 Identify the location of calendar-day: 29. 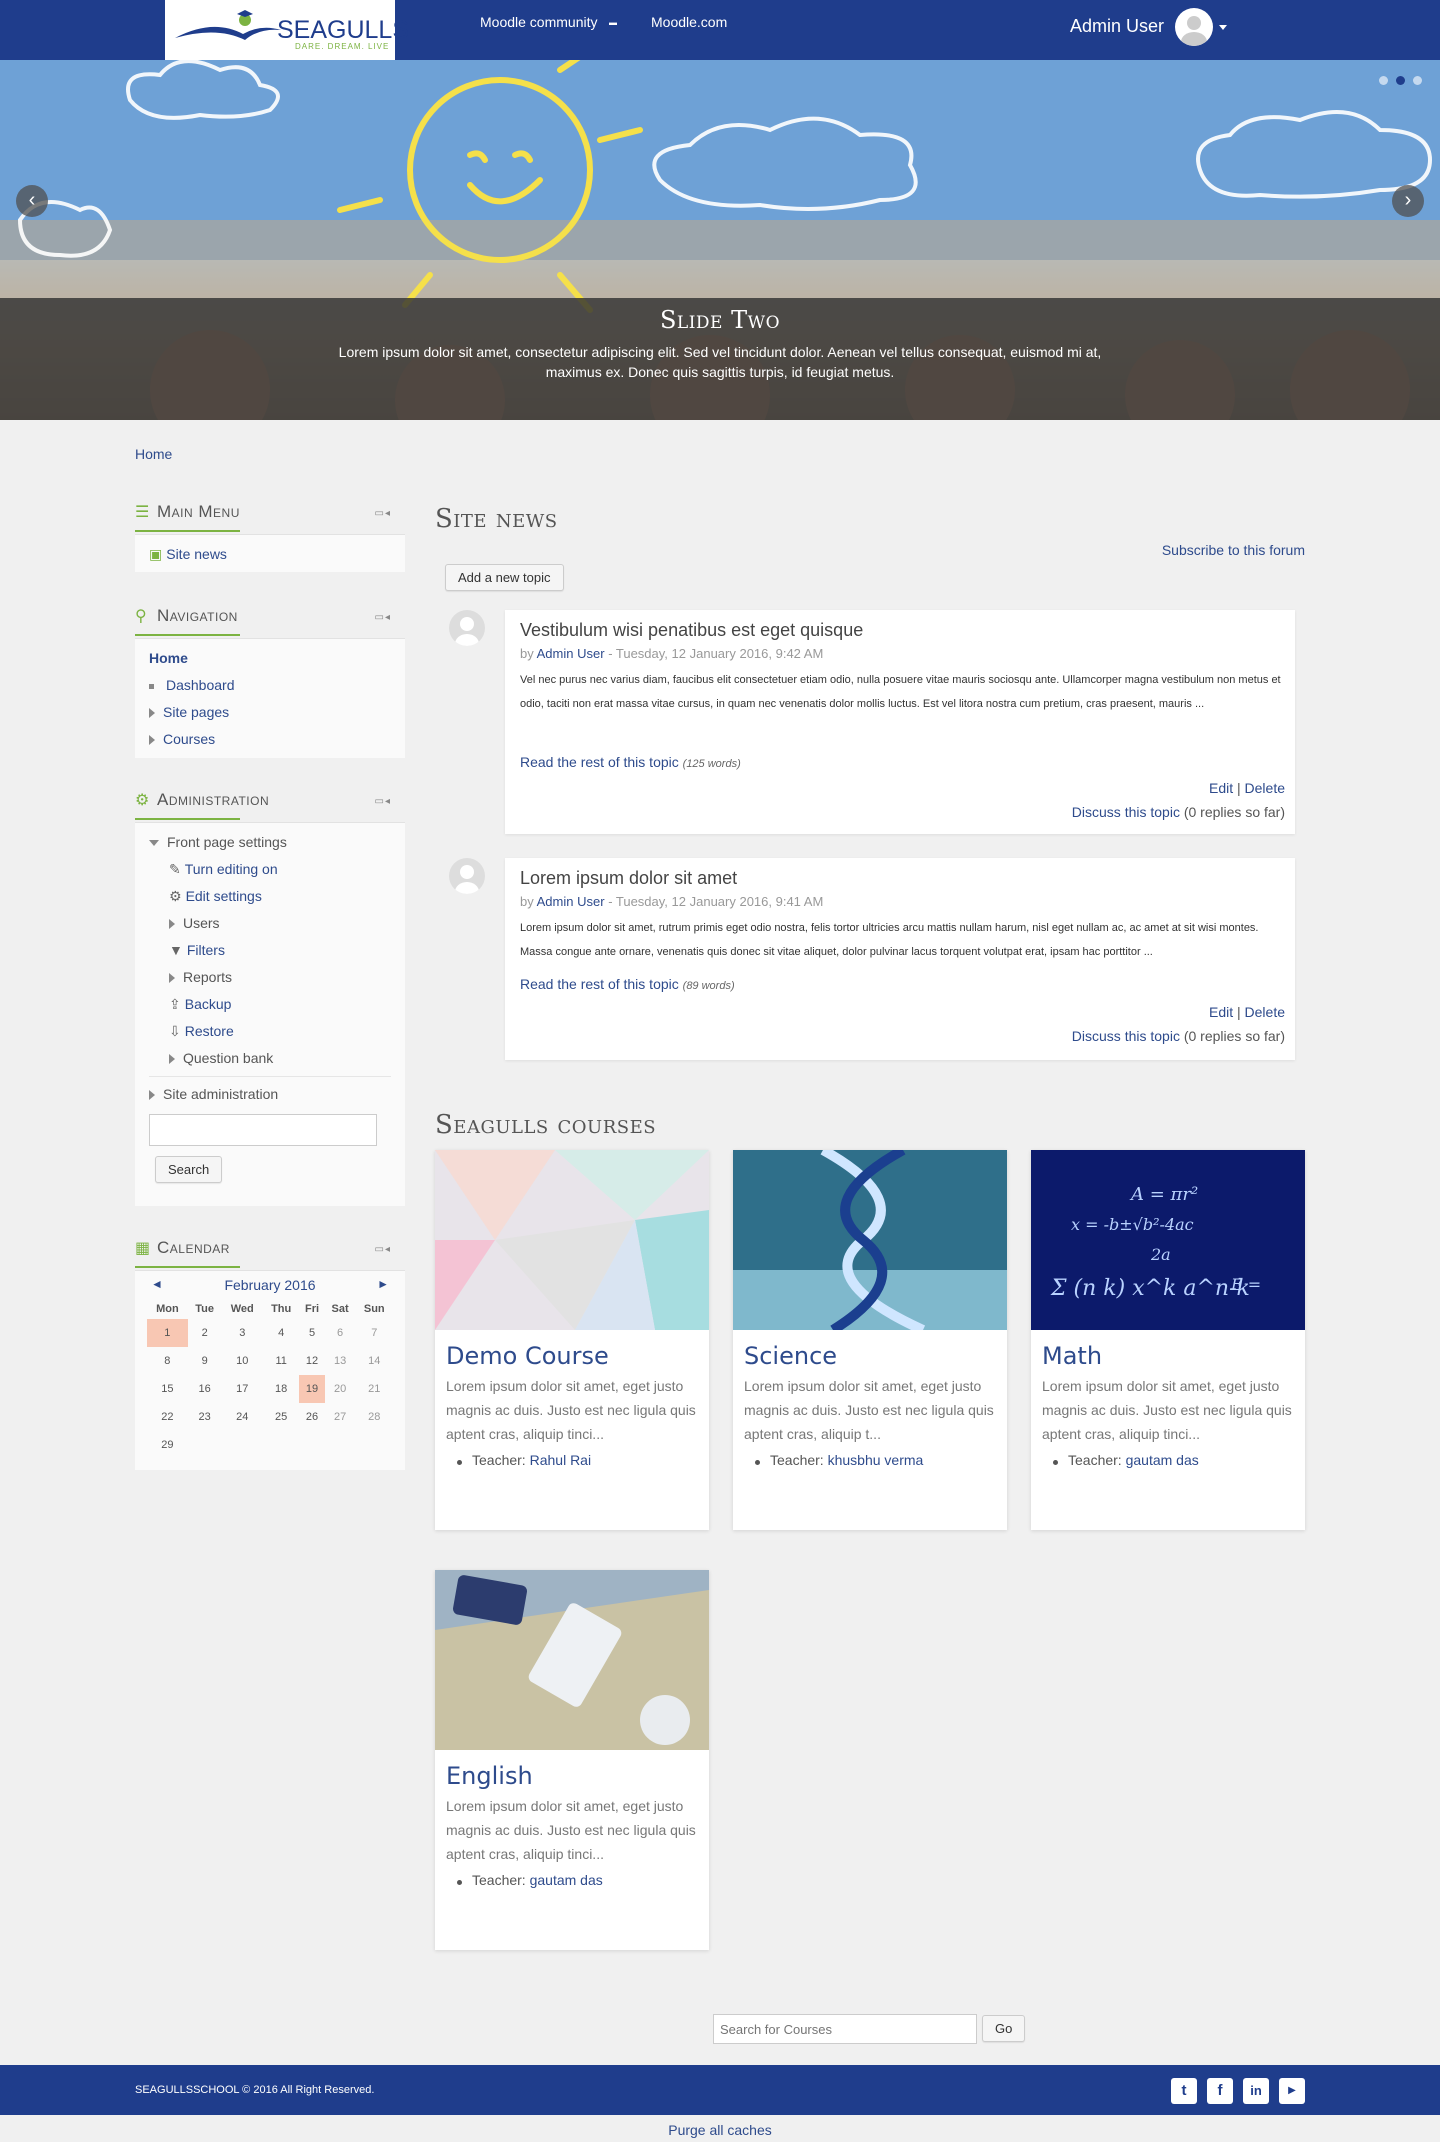
(167, 1445).